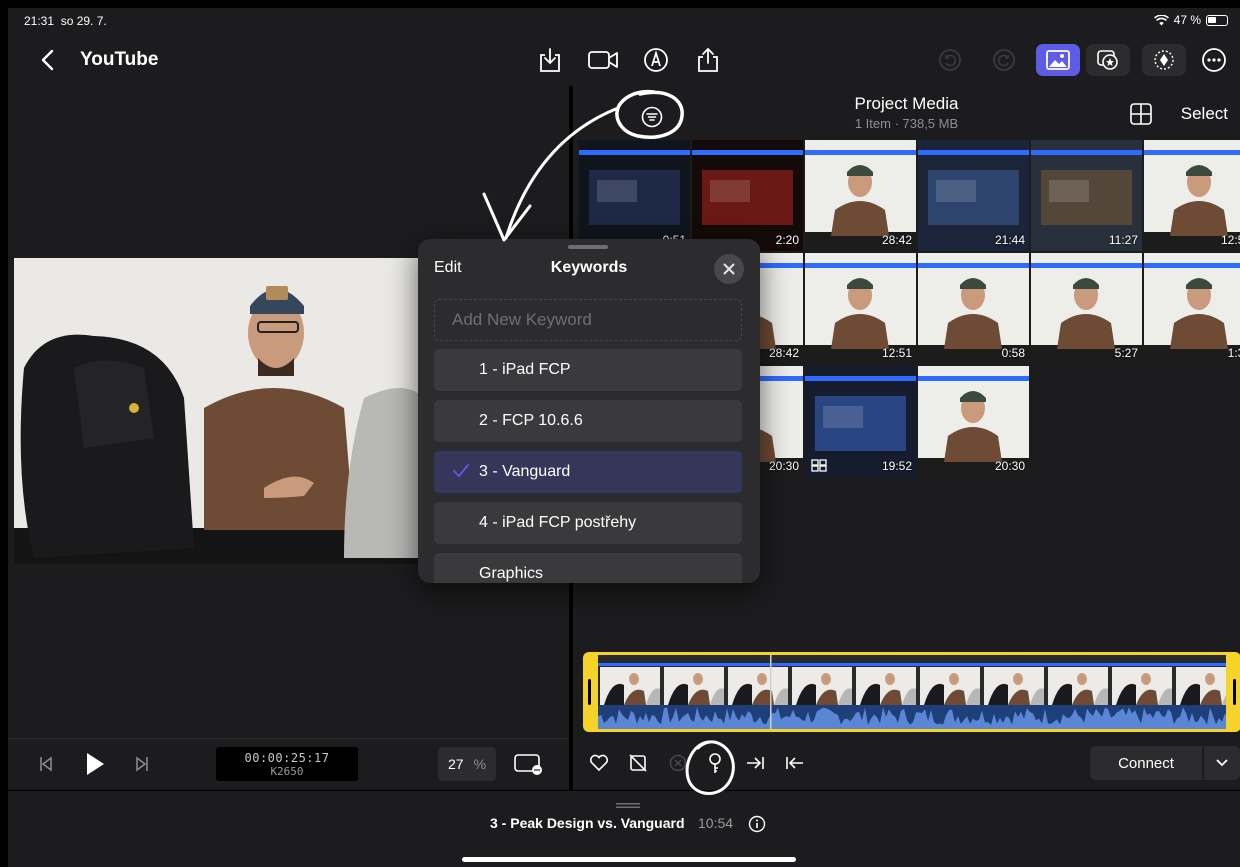 The height and width of the screenshot is (867, 1240). Describe the element at coordinates (142, 764) in the screenshot. I see `skip-forward-icon` at that location.